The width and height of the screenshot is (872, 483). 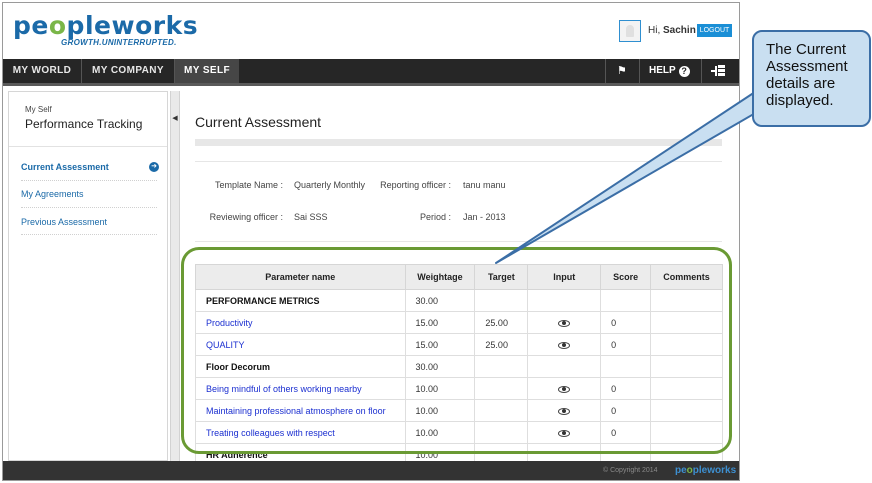 What do you see at coordinates (154, 167) in the screenshot?
I see `arrow-right-circle-icon: ➜` at bounding box center [154, 167].